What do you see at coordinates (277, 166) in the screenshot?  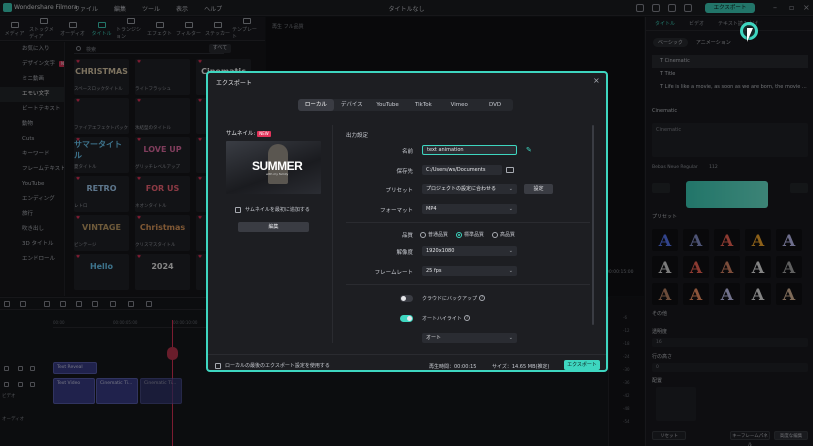 I see `thumbnail-title: SUMMER` at bounding box center [277, 166].